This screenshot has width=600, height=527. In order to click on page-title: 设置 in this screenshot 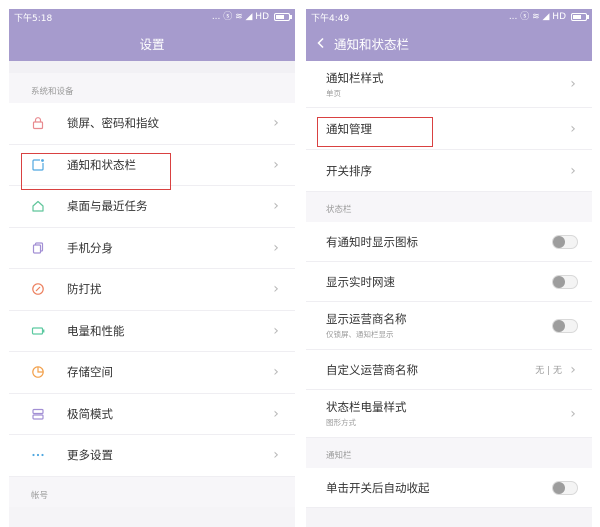, I will do `click(152, 44)`.